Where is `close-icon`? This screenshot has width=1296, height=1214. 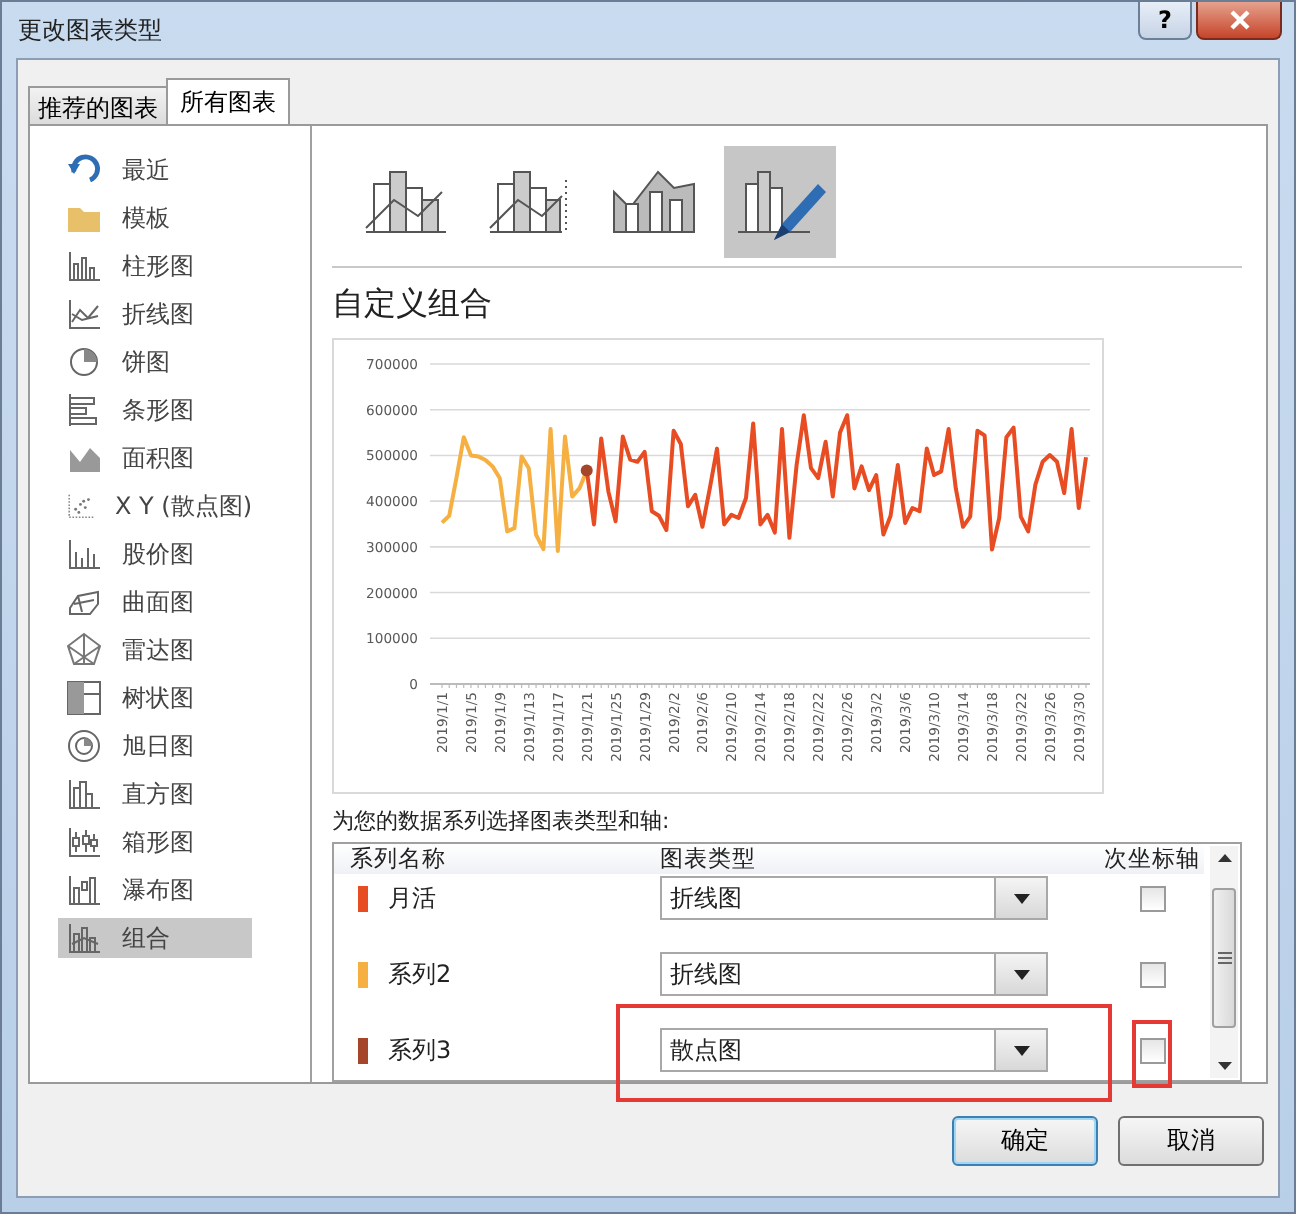 close-icon is located at coordinates (1239, 20).